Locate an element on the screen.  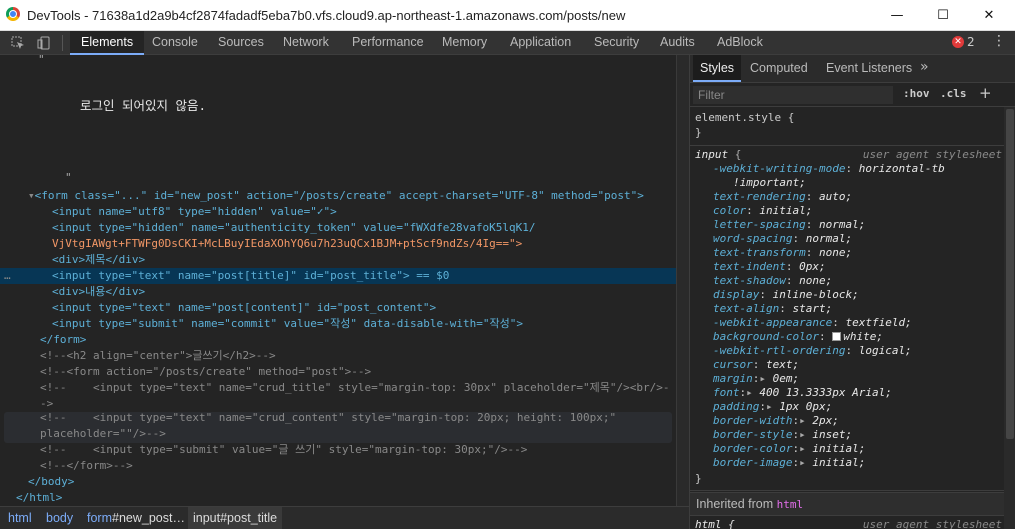
property-value: white; is located at coordinates (863, 336).